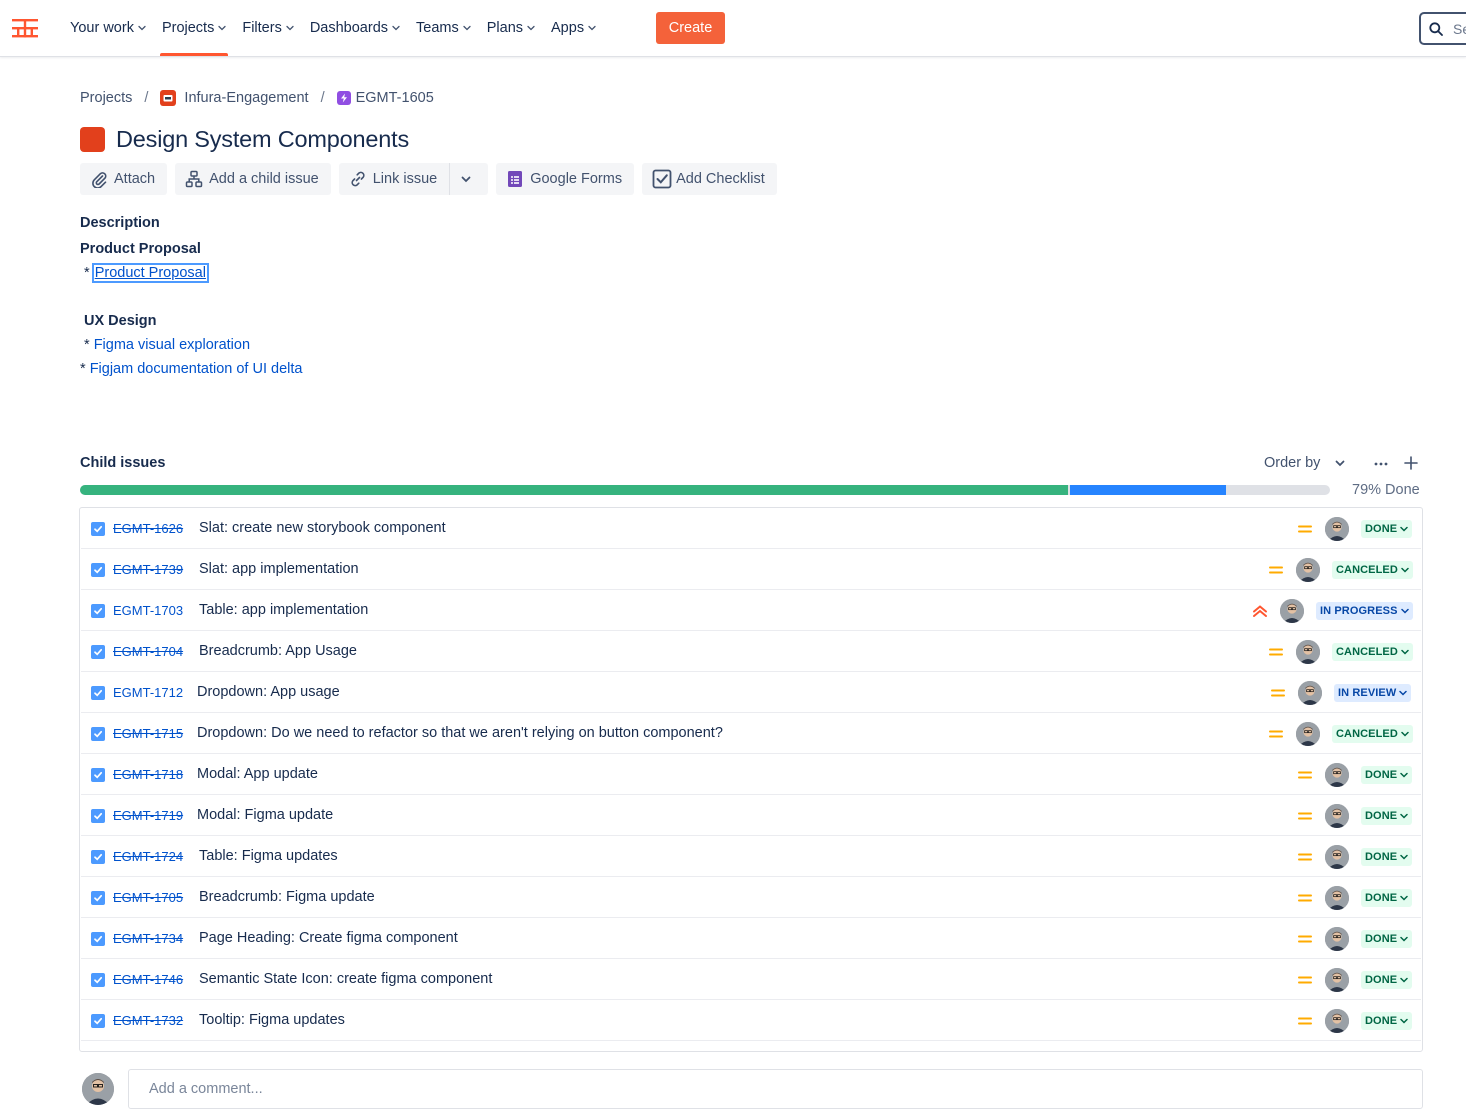 The width and height of the screenshot is (1466, 1110). Describe the element at coordinates (148, 528) in the screenshot. I see `issue-key-link: EGMT-1626` at that location.